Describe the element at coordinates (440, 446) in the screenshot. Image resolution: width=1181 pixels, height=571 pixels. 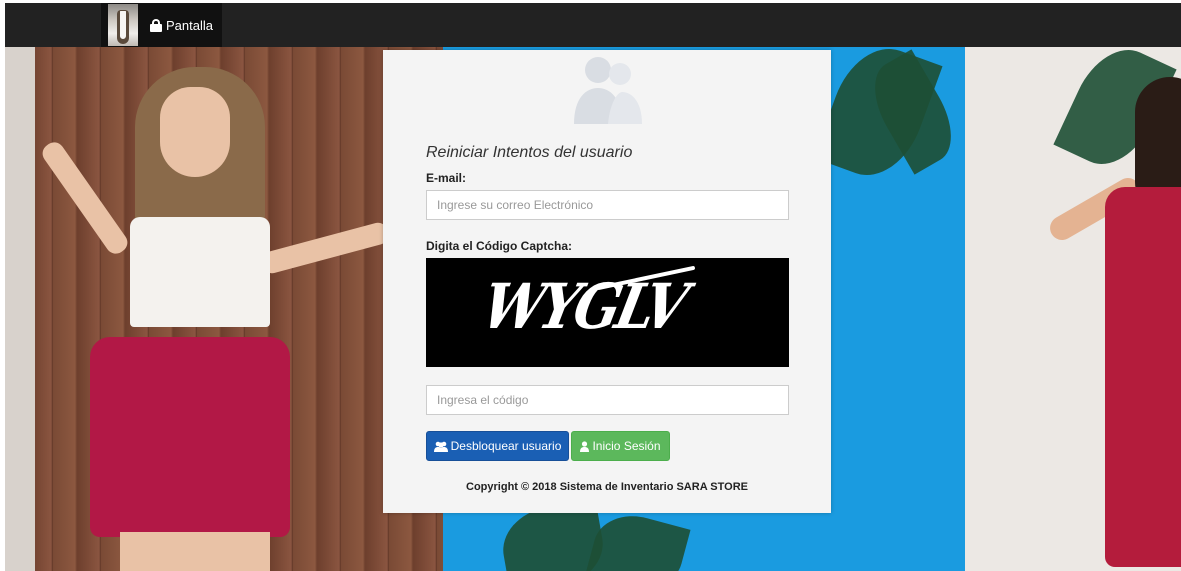
I see `users-icon` at that location.